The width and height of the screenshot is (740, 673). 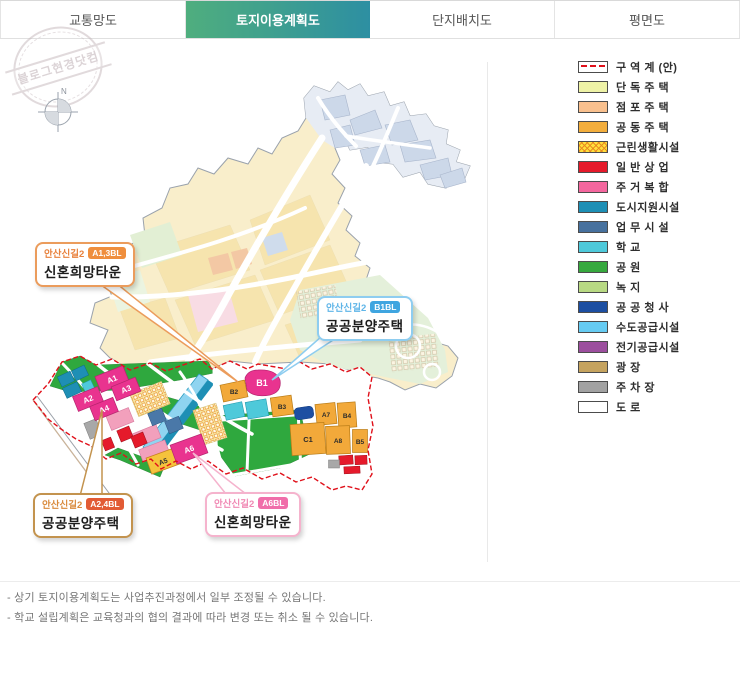 I want to click on legend-label: 도 로, so click(x=628, y=408).